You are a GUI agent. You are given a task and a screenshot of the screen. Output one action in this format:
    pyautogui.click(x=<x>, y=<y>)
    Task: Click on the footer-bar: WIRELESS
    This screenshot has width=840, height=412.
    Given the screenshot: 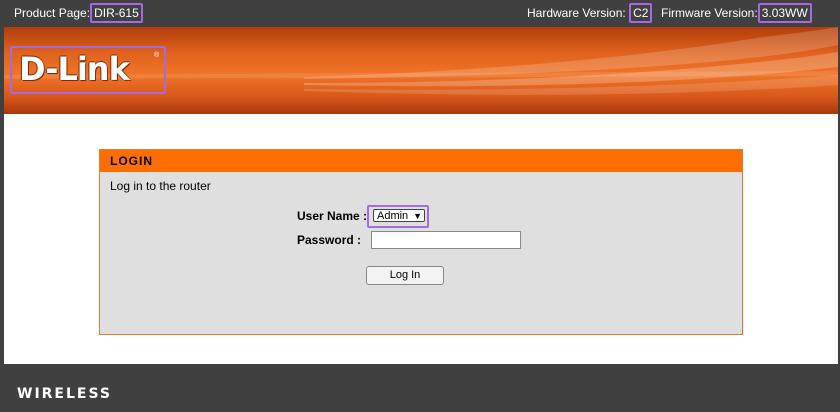 What is the action you would take?
    pyautogui.click(x=421, y=388)
    